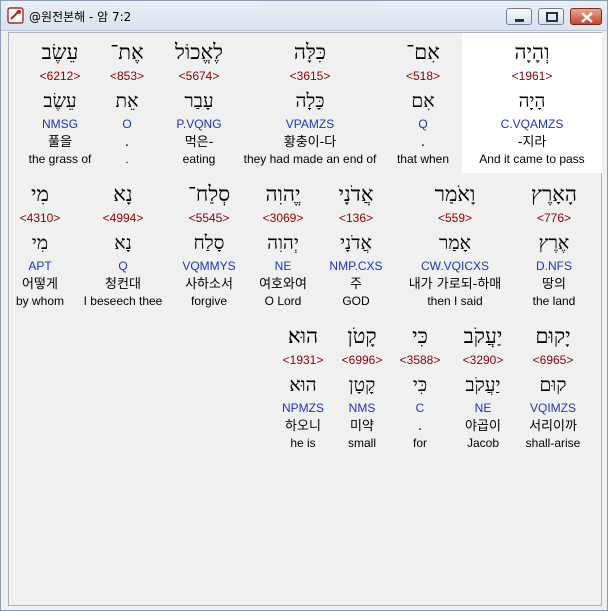 This screenshot has width=608, height=611. What do you see at coordinates (519, 20) in the screenshot?
I see `minimize-icon` at bounding box center [519, 20].